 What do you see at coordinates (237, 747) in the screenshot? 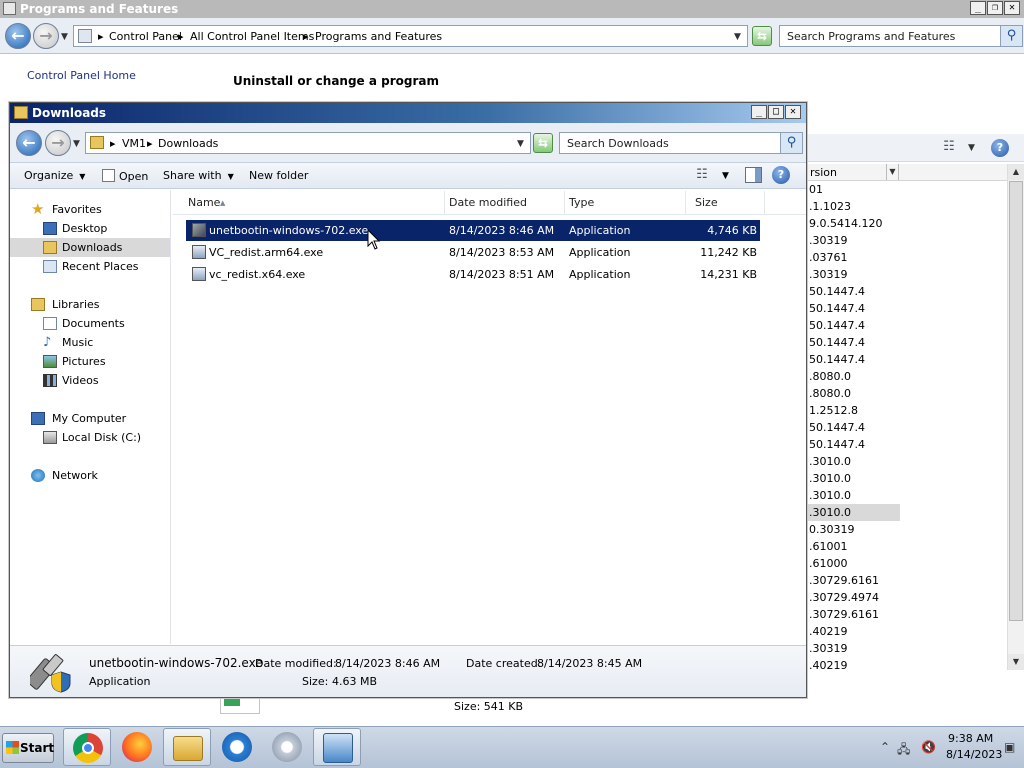
I see `taskbar-internet-explorer` at bounding box center [237, 747].